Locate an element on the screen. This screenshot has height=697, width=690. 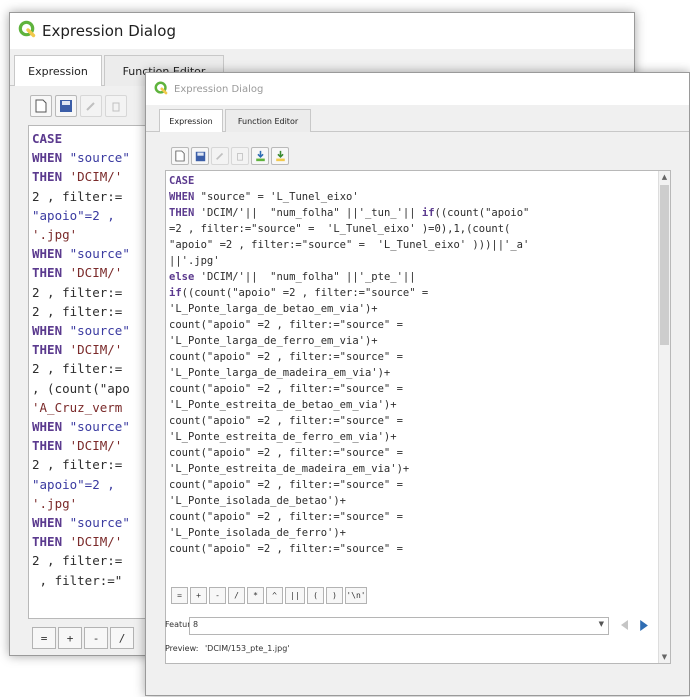
code-token: 'DCIM/'|| "num_folha" ||'_pte_'|| is located at coordinates (305, 277).